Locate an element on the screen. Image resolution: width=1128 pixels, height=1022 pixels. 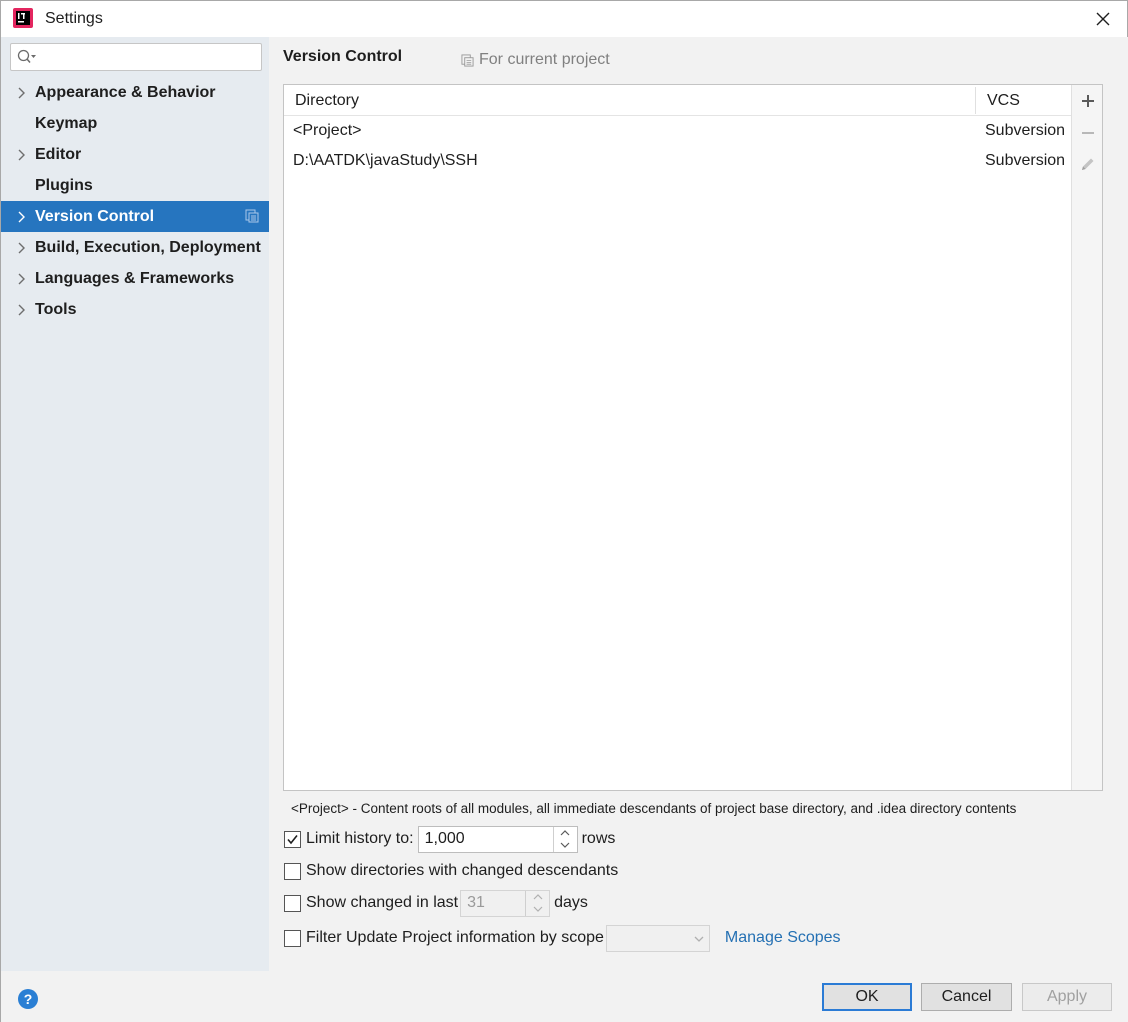
column-header-vcs: VCS is located at coordinates (1003, 101).